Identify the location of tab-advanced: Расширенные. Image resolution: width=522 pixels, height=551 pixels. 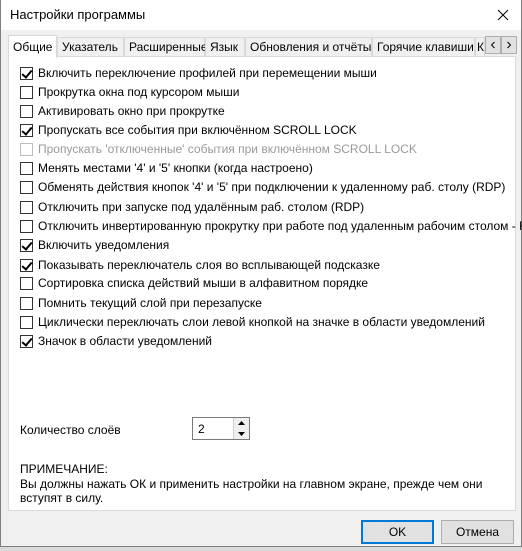
(166, 47).